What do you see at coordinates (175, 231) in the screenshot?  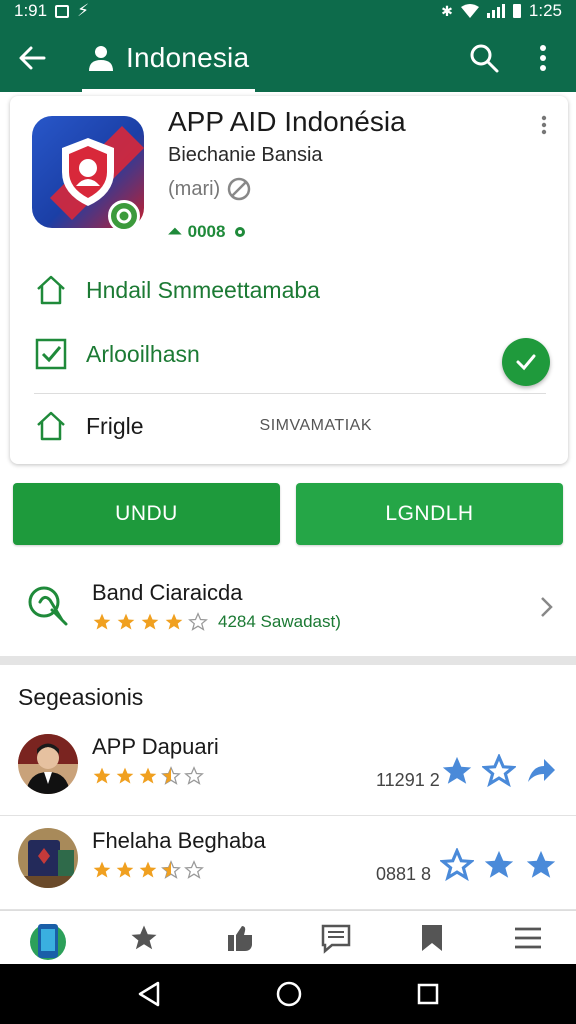 I see `download-icon: ⏶` at bounding box center [175, 231].